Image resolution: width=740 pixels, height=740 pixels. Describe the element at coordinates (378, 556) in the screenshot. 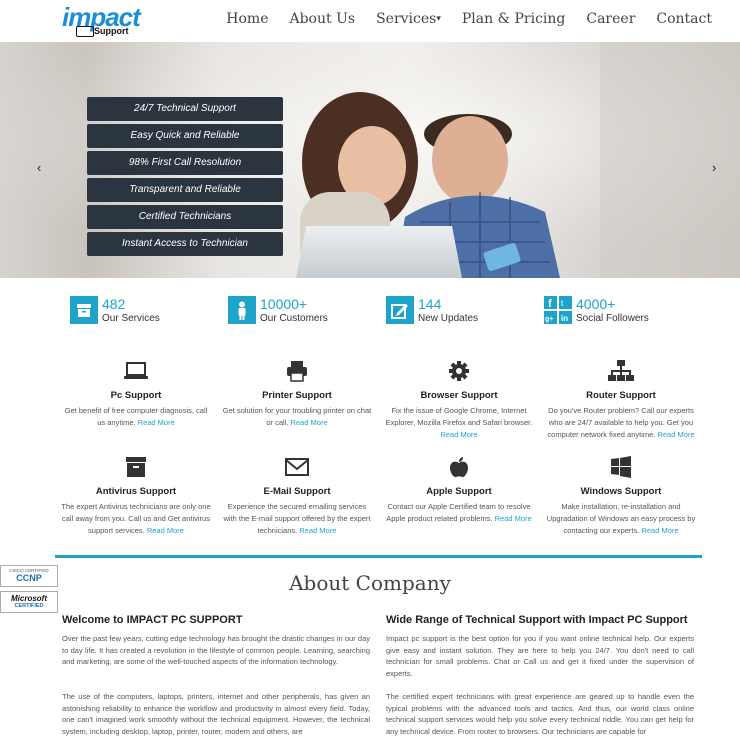

I see `section-divider` at that location.